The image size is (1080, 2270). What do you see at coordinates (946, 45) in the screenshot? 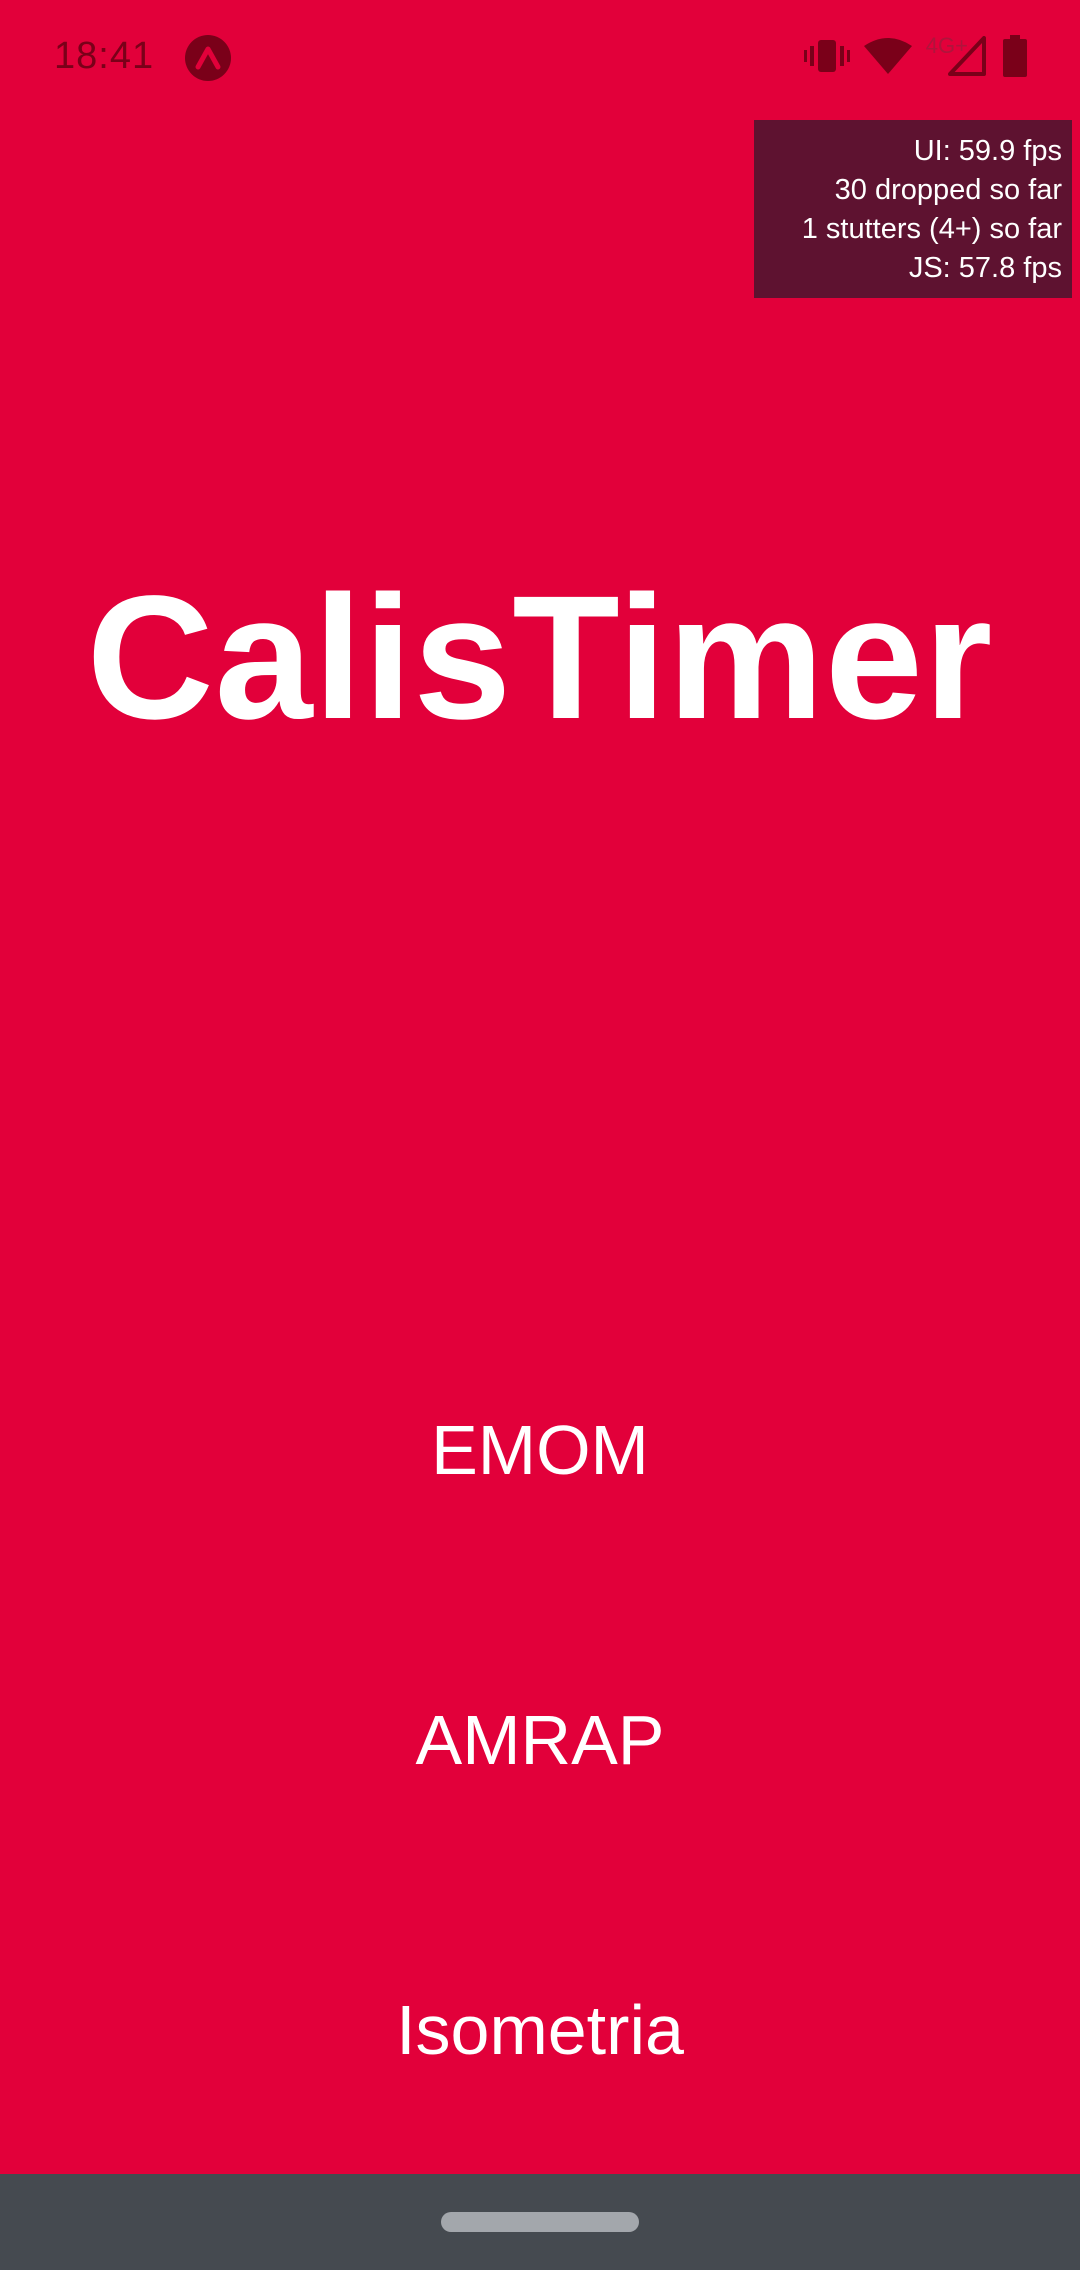
I see `network-type-label: 4G+` at bounding box center [946, 45].